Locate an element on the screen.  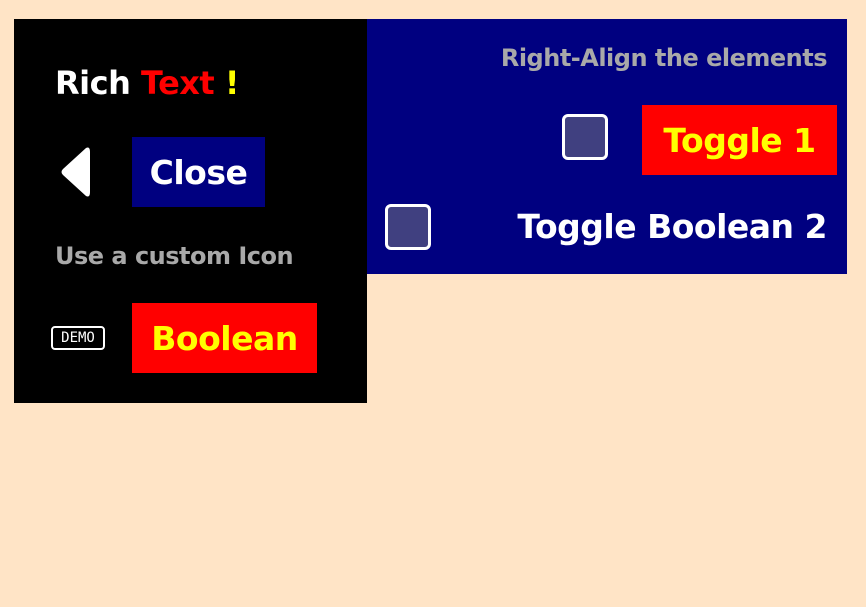
toggle-1-checkbox is located at coordinates (585, 137).